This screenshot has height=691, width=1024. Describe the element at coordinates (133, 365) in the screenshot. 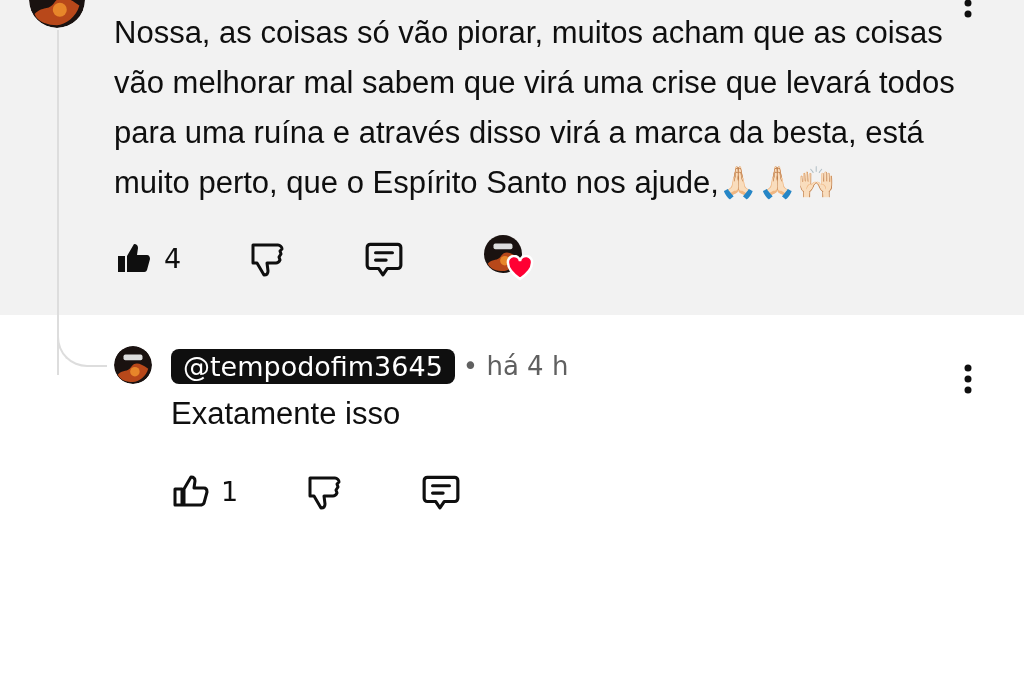

I see `avatar-icon` at that location.